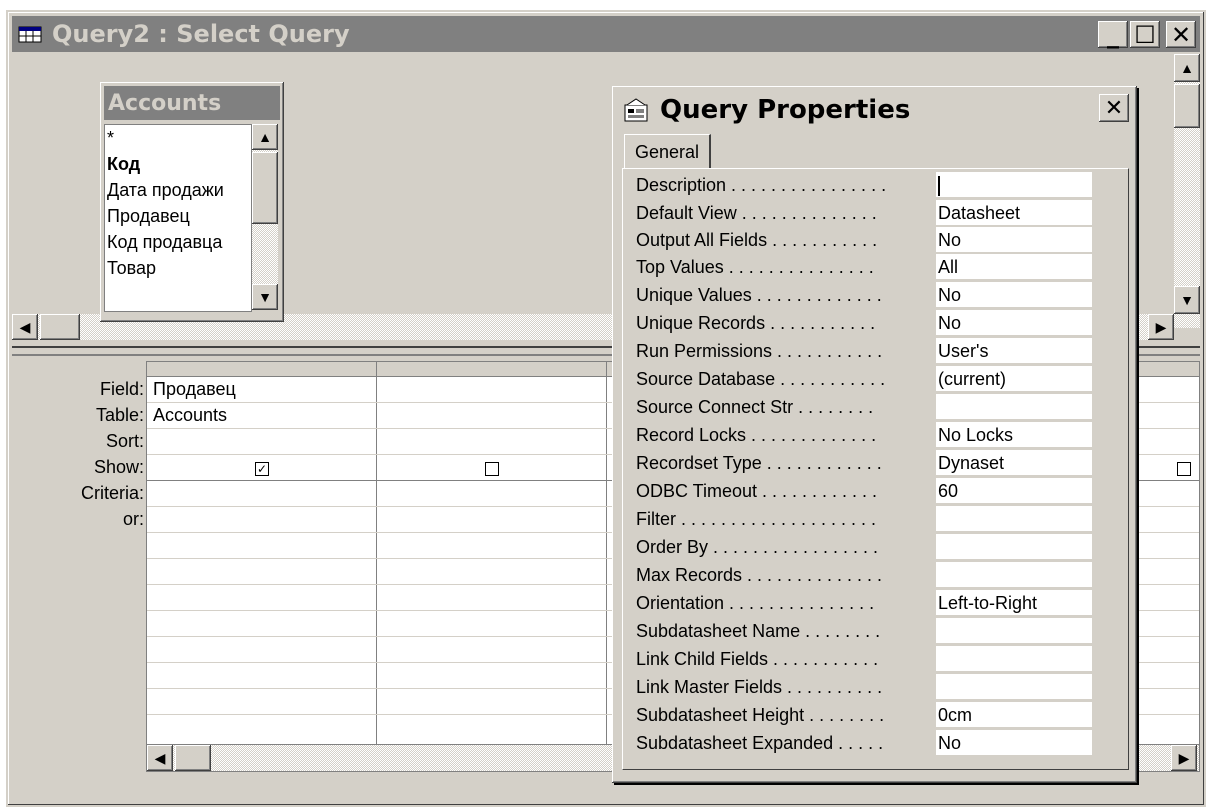 This screenshot has height=807, width=1208. What do you see at coordinates (262, 469) in the screenshot?
I see `show-checkbox-checked: ✓` at bounding box center [262, 469].